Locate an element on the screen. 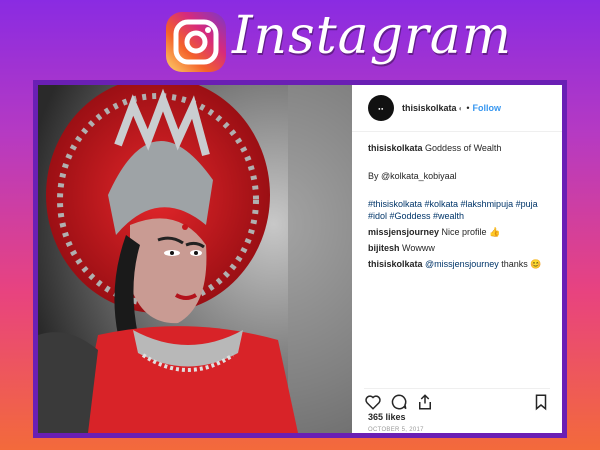 The width and height of the screenshot is (600, 450). bookmark-icon is located at coordinates (541, 402).